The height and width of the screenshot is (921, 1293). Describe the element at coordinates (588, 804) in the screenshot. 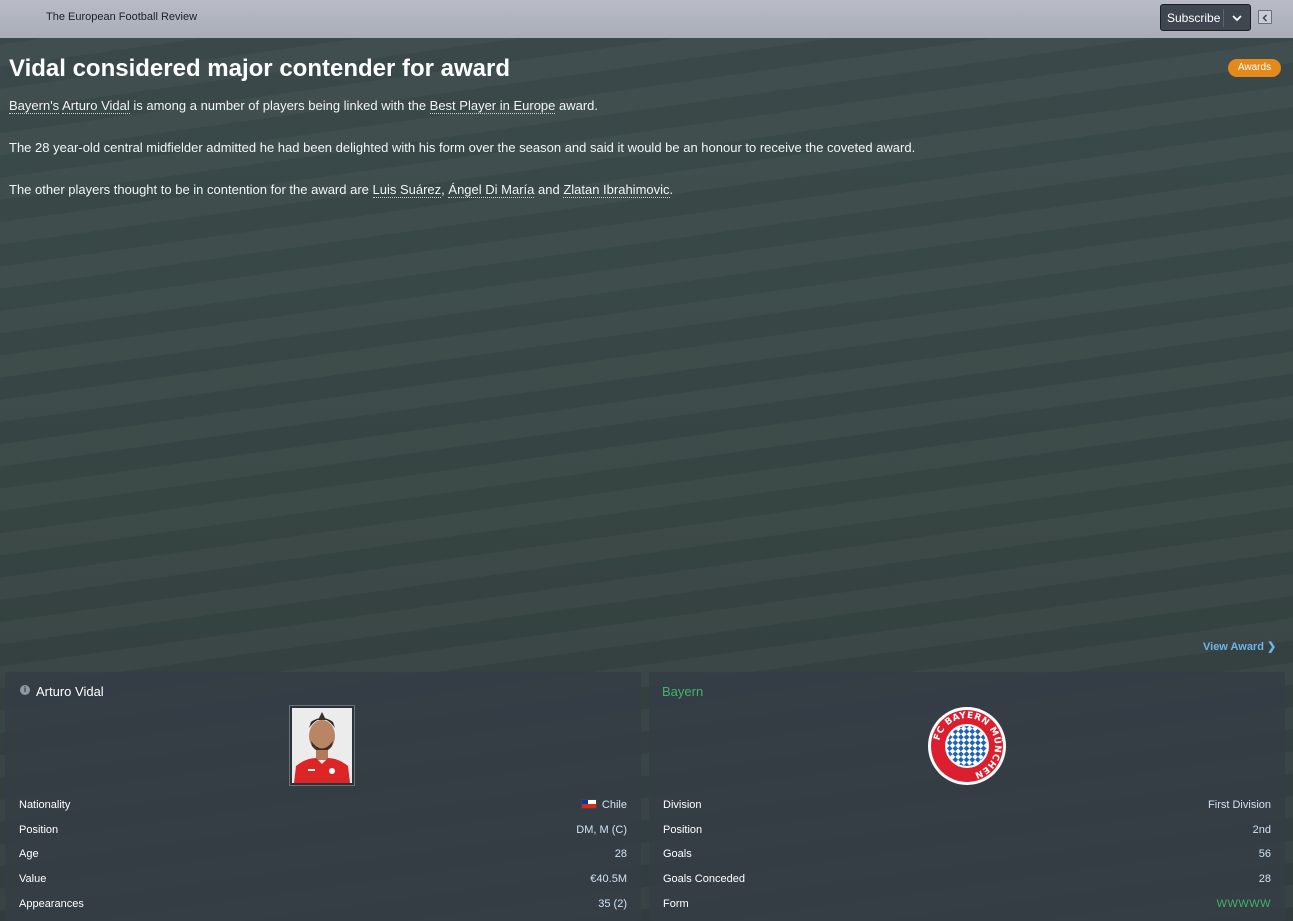

I see `chile-flag-icon` at that location.